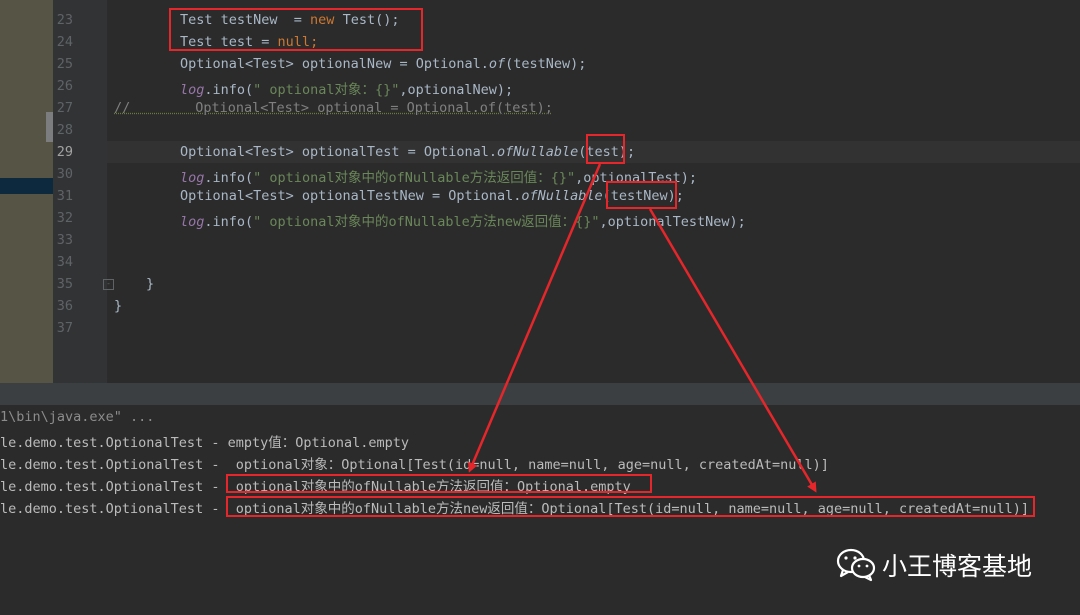 The width and height of the screenshot is (1080, 615). Describe the element at coordinates (64, 218) in the screenshot. I see `line-number: 32` at that location.